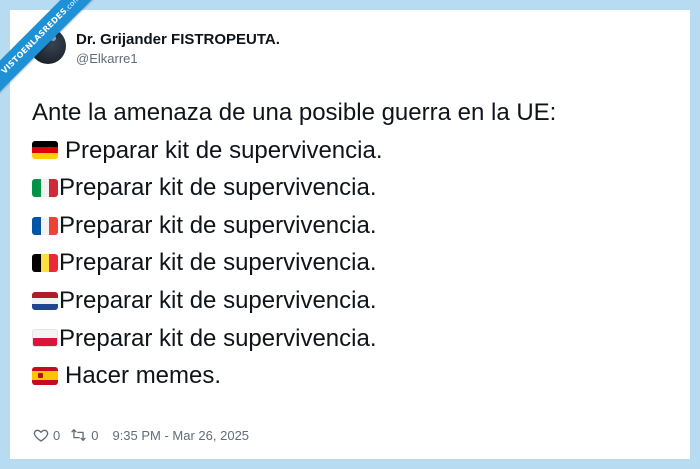 The height and width of the screenshot is (469, 700). Describe the element at coordinates (78, 435) in the screenshot. I see `retweet-icon` at that location.